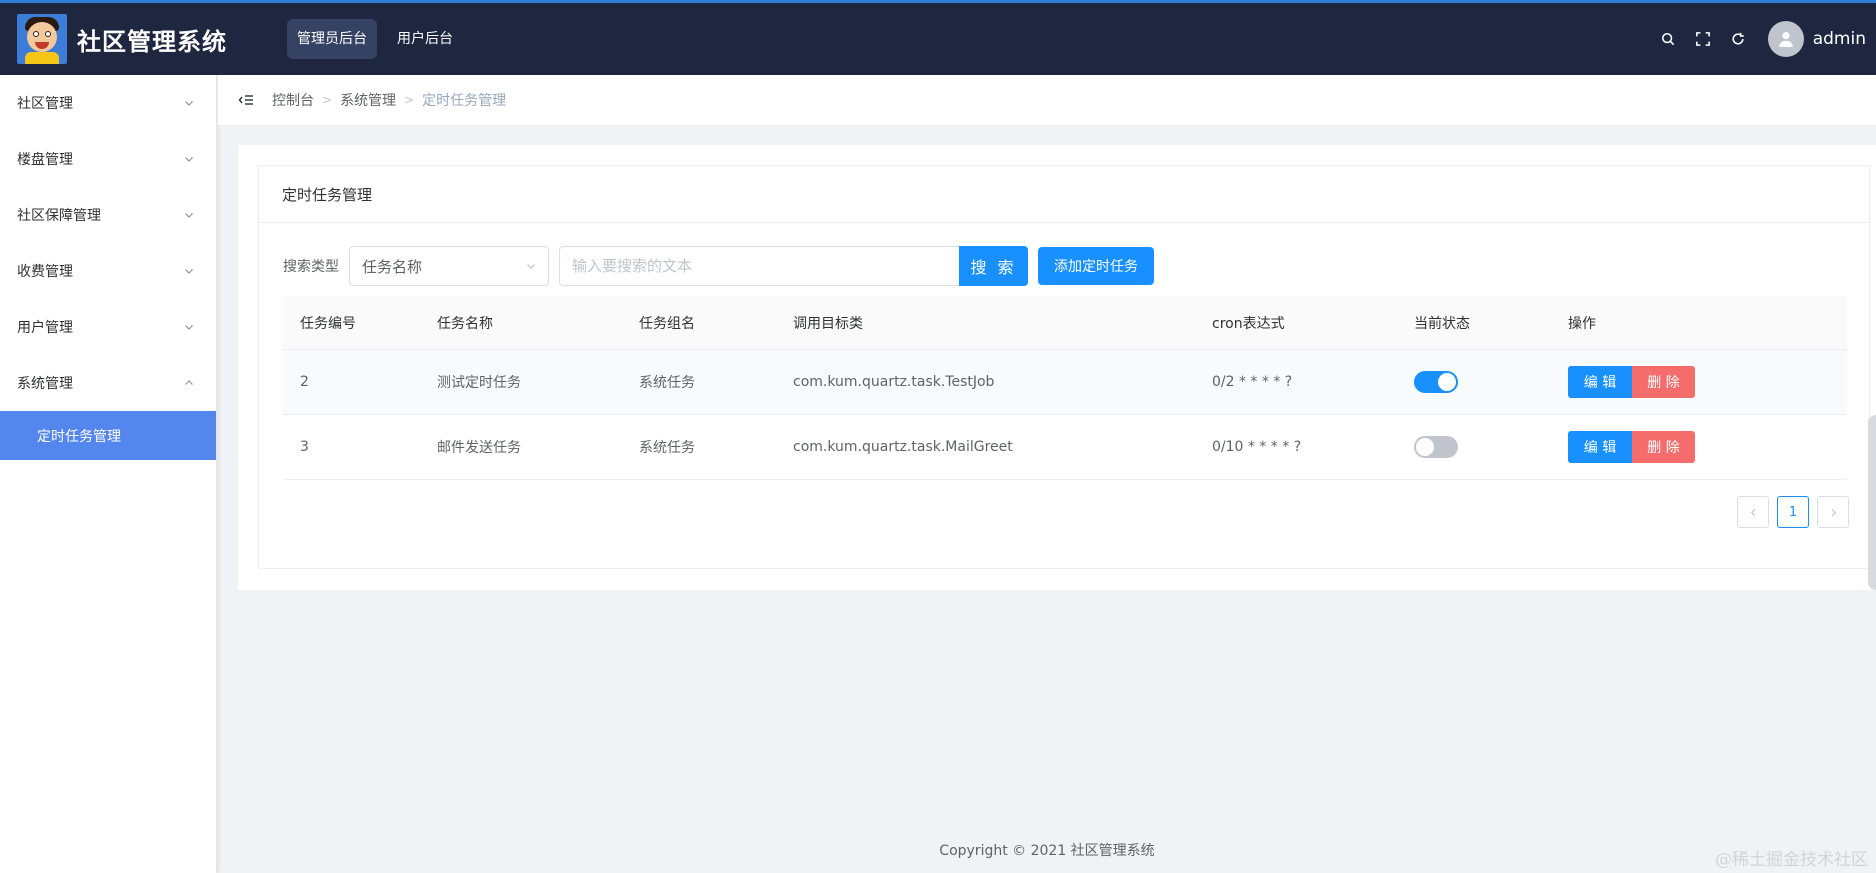  Describe the element at coordinates (1047, 100) in the screenshot. I see `breadcrumb-bar: 控制台 > 系统管理 > 定时任务管理` at that location.